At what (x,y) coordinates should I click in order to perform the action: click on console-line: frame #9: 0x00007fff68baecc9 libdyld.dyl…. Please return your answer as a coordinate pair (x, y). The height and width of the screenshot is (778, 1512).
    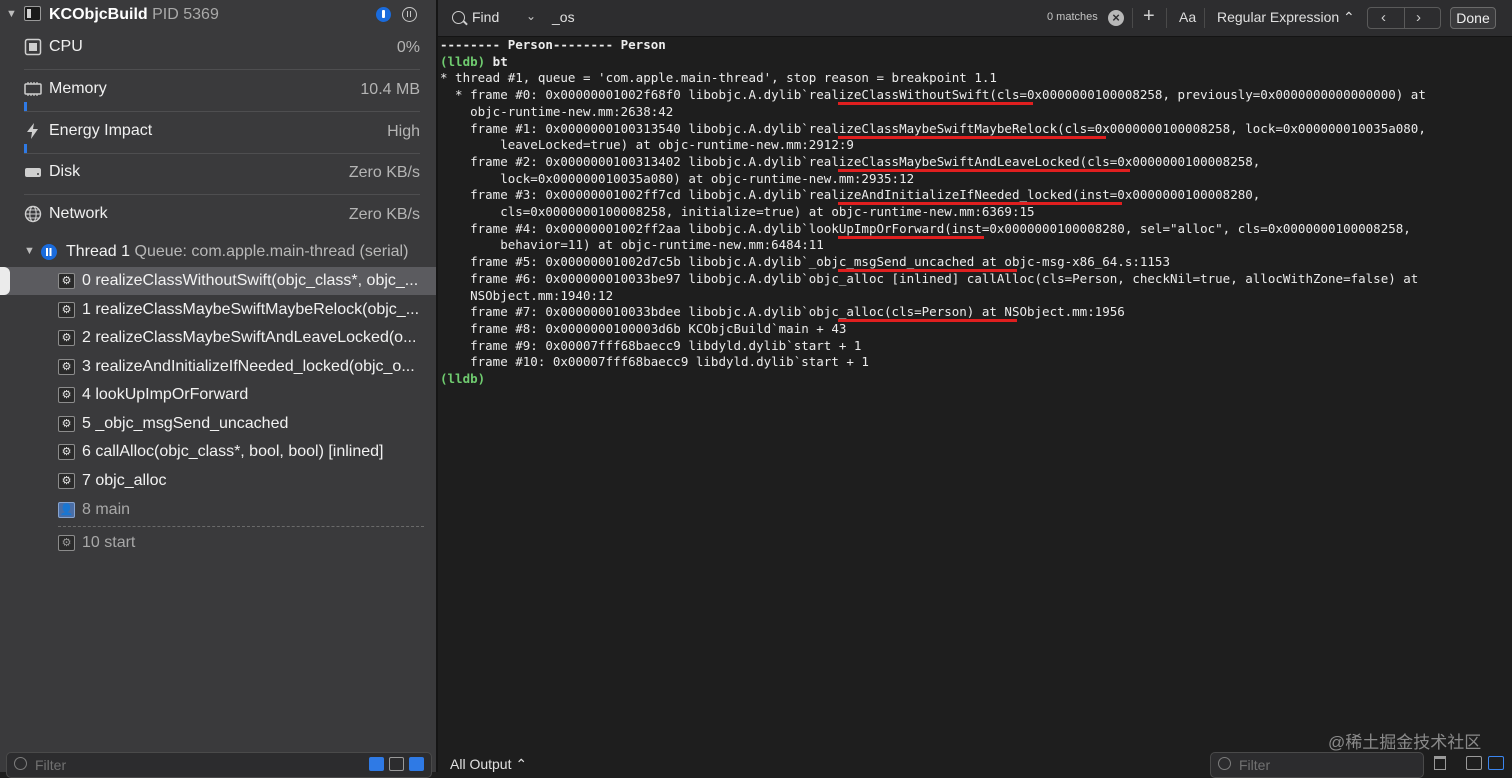
    Looking at the image, I should click on (651, 345).